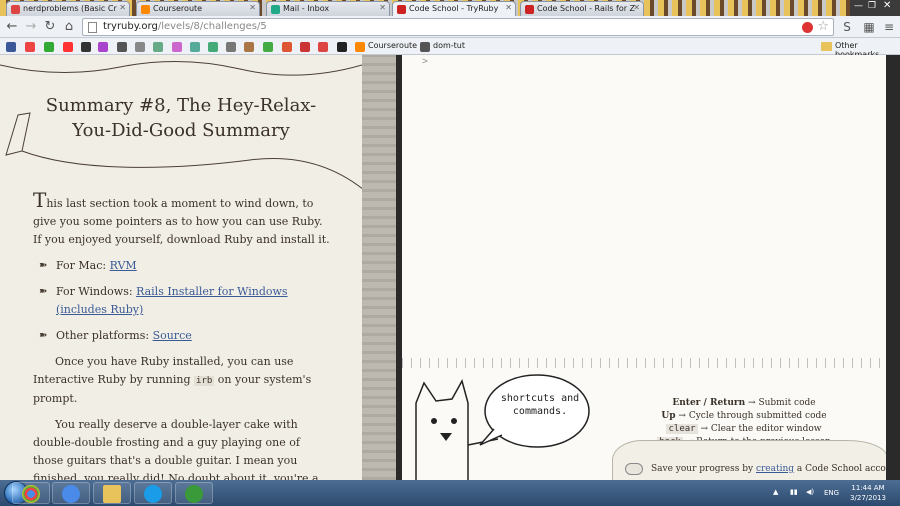 This screenshot has height=506, width=900. I want to click on tab-tryruby: Code School - TryRuby ✕, so click(454, 8).